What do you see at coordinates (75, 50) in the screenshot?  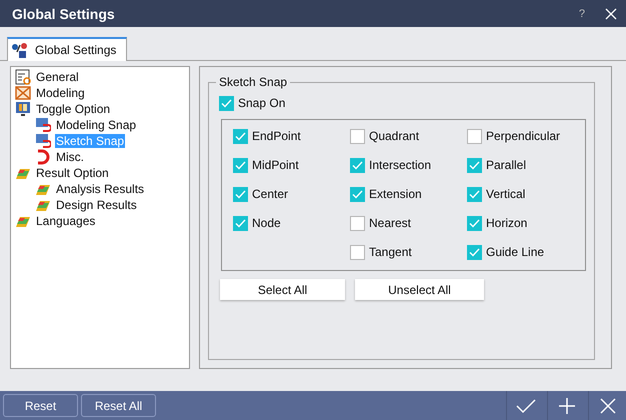 I see `tab-label: Global Settings` at bounding box center [75, 50].